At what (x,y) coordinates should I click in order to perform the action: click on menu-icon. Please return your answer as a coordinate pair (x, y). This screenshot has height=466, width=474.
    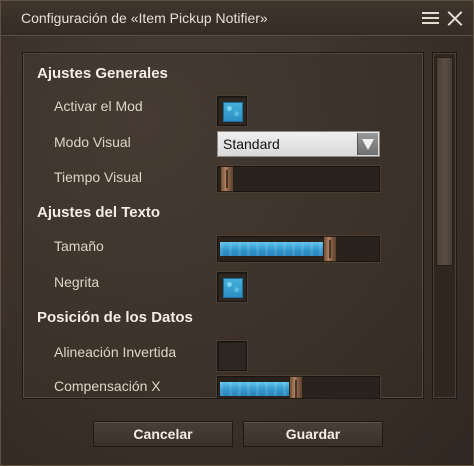
    Looking at the image, I should click on (430, 18).